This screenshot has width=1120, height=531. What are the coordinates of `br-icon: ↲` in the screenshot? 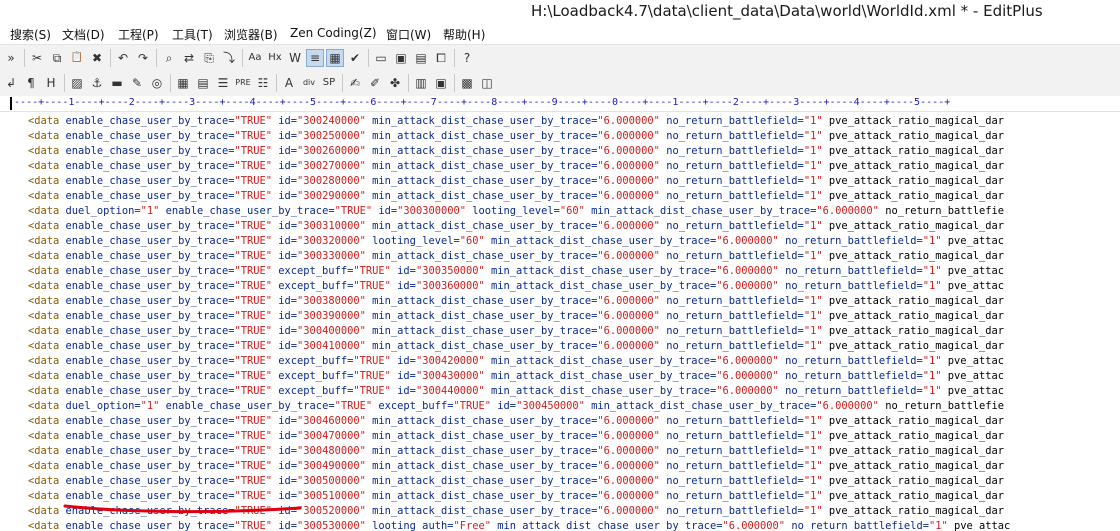 It's located at (11, 83).